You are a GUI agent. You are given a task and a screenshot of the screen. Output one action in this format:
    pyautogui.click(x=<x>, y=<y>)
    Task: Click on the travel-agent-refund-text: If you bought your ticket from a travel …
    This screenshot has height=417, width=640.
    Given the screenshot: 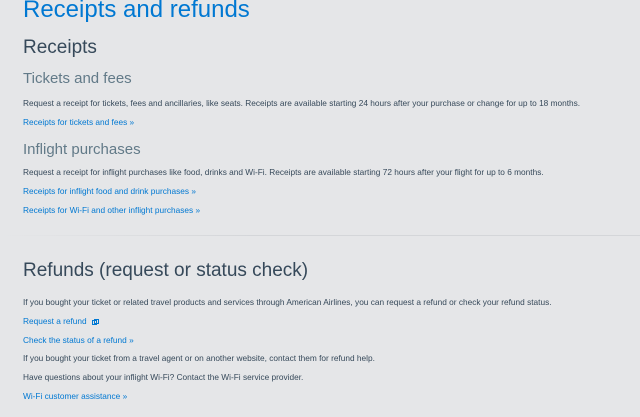 What is the action you would take?
    pyautogui.click(x=199, y=358)
    